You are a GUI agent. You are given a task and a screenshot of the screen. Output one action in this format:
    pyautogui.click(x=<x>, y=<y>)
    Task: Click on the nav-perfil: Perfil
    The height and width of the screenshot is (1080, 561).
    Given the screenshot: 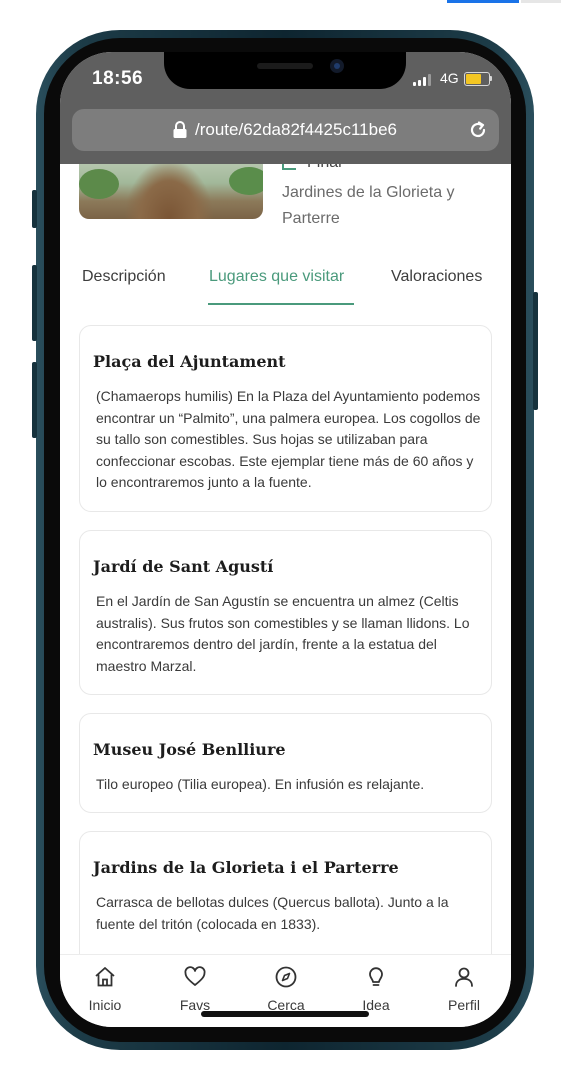 What is the action you would take?
    pyautogui.click(x=464, y=989)
    